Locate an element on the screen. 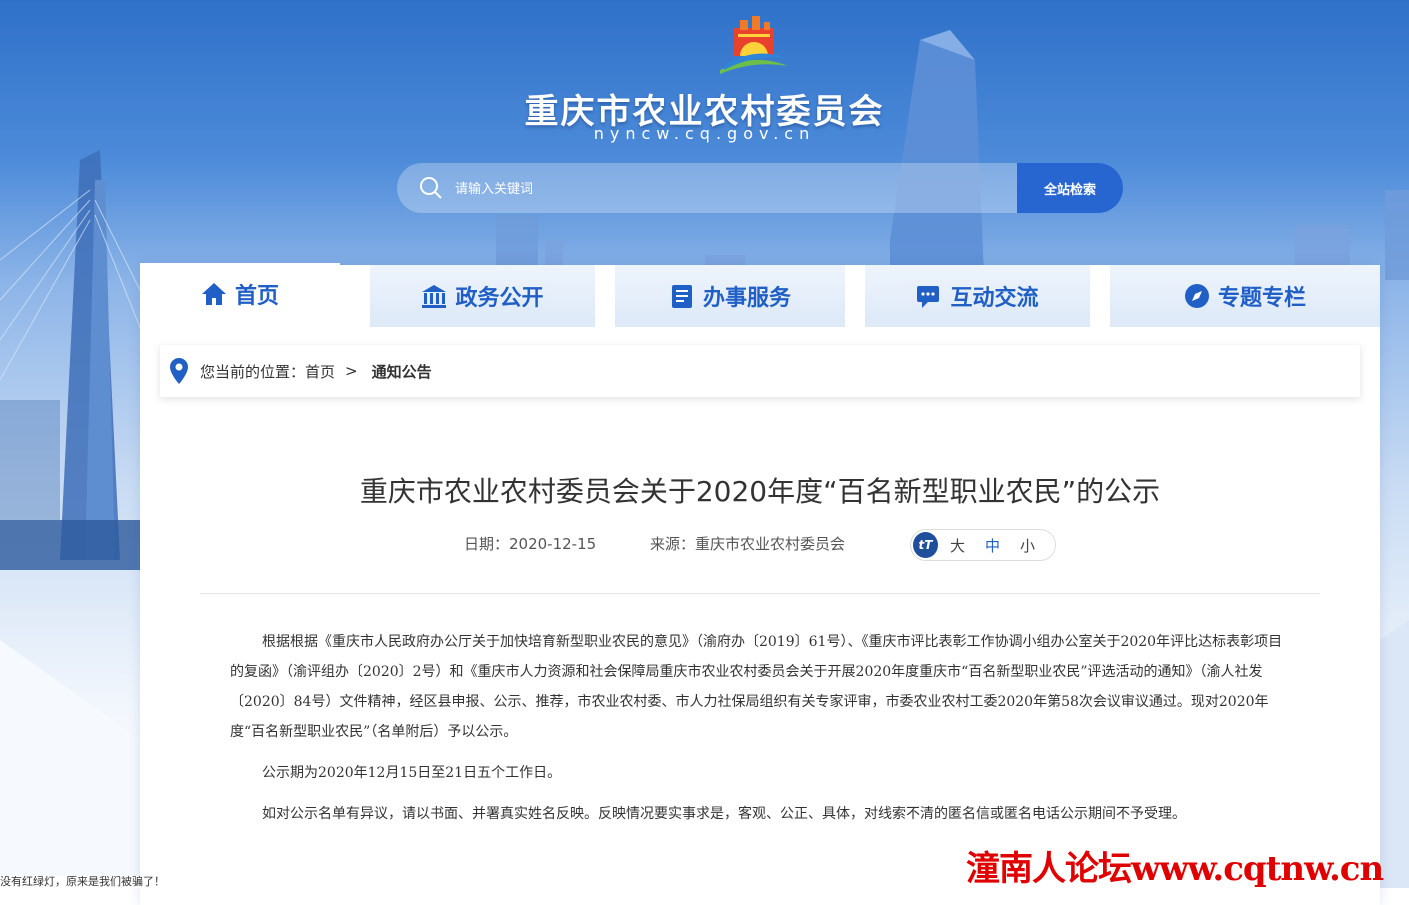 The image size is (1409, 905). font-size-small: 小 is located at coordinates (1027, 545).